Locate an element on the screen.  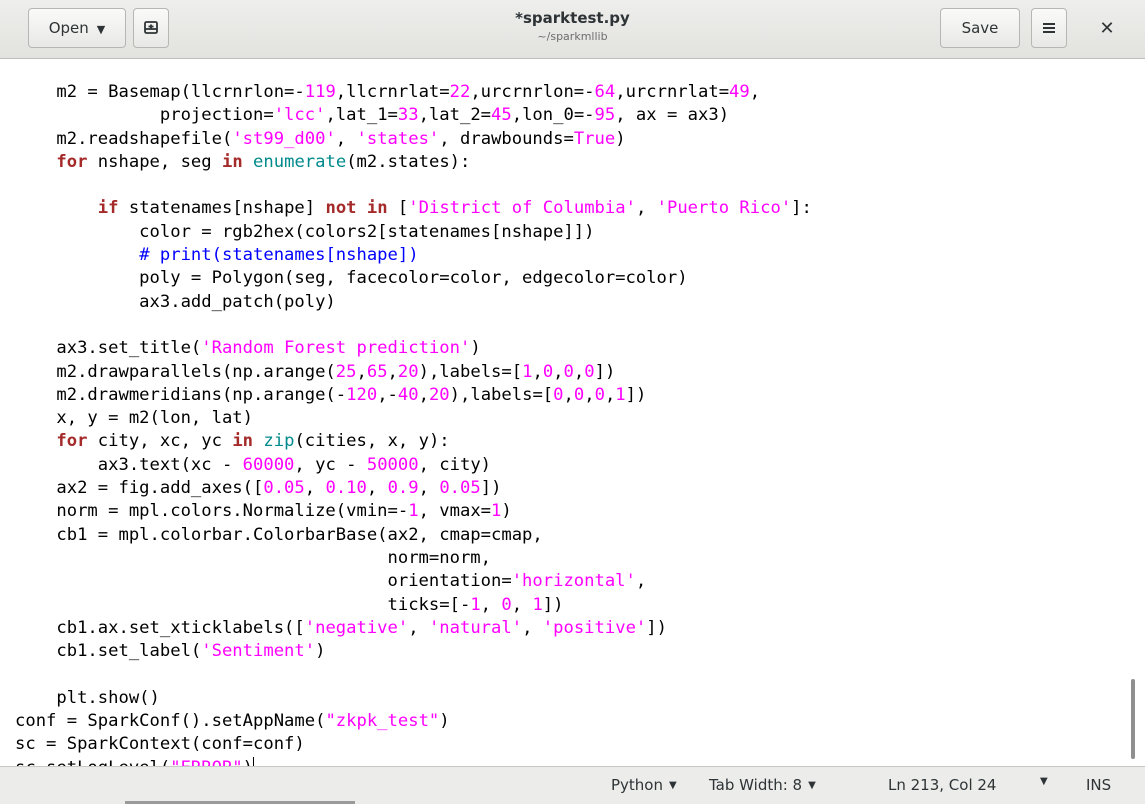
code-token: ,urcrnrlat= is located at coordinates (672, 92).